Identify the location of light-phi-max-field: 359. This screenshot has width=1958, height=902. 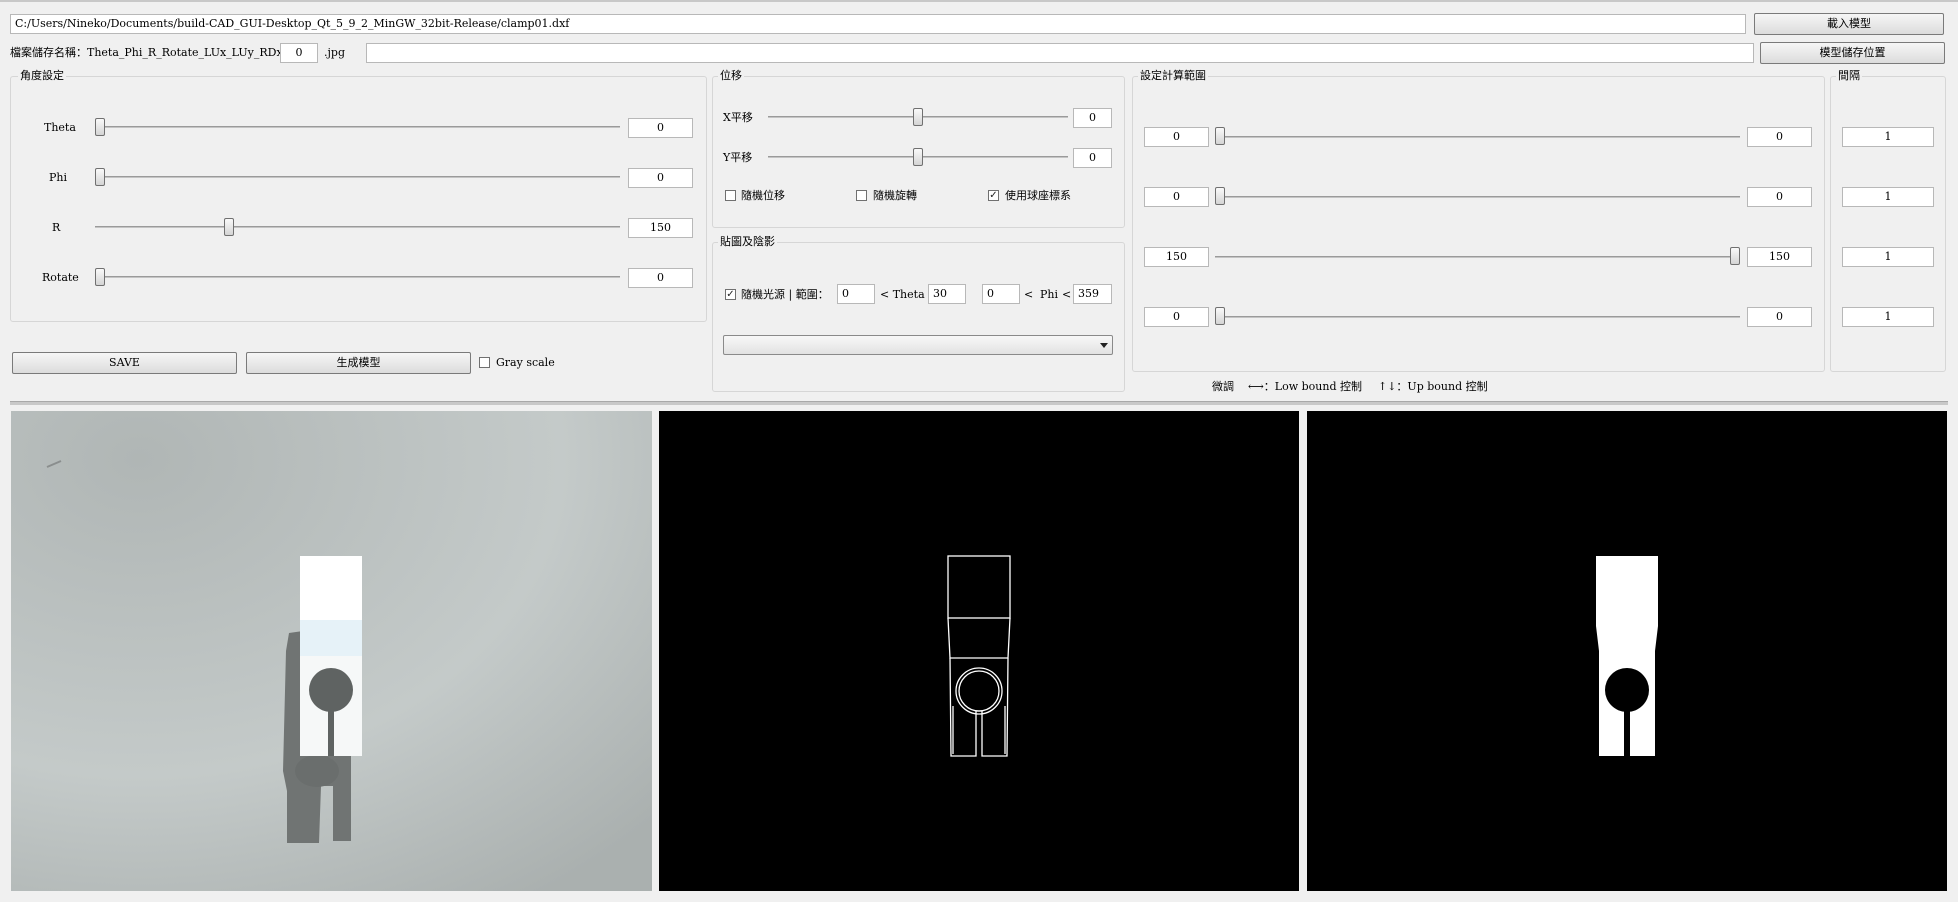
(1092, 294).